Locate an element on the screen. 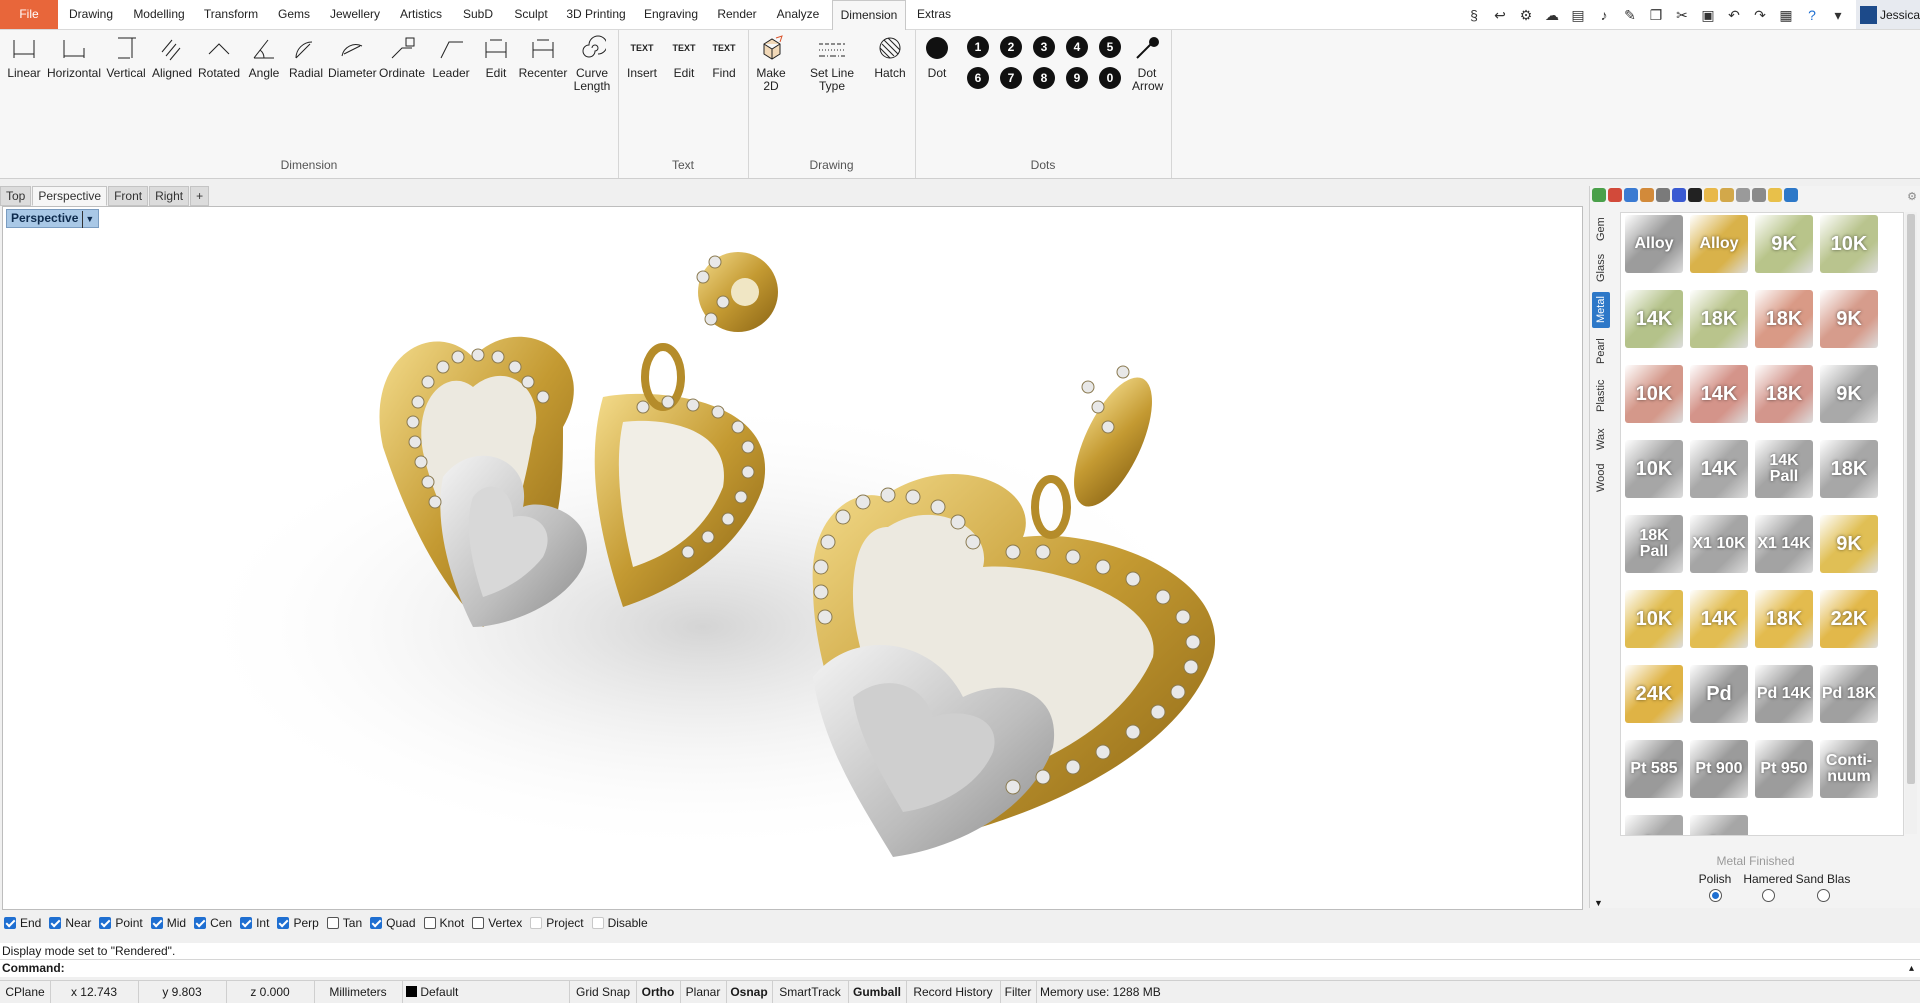 This screenshot has height=1003, width=1920. aligned-button: Aligned is located at coordinates (172, 56).